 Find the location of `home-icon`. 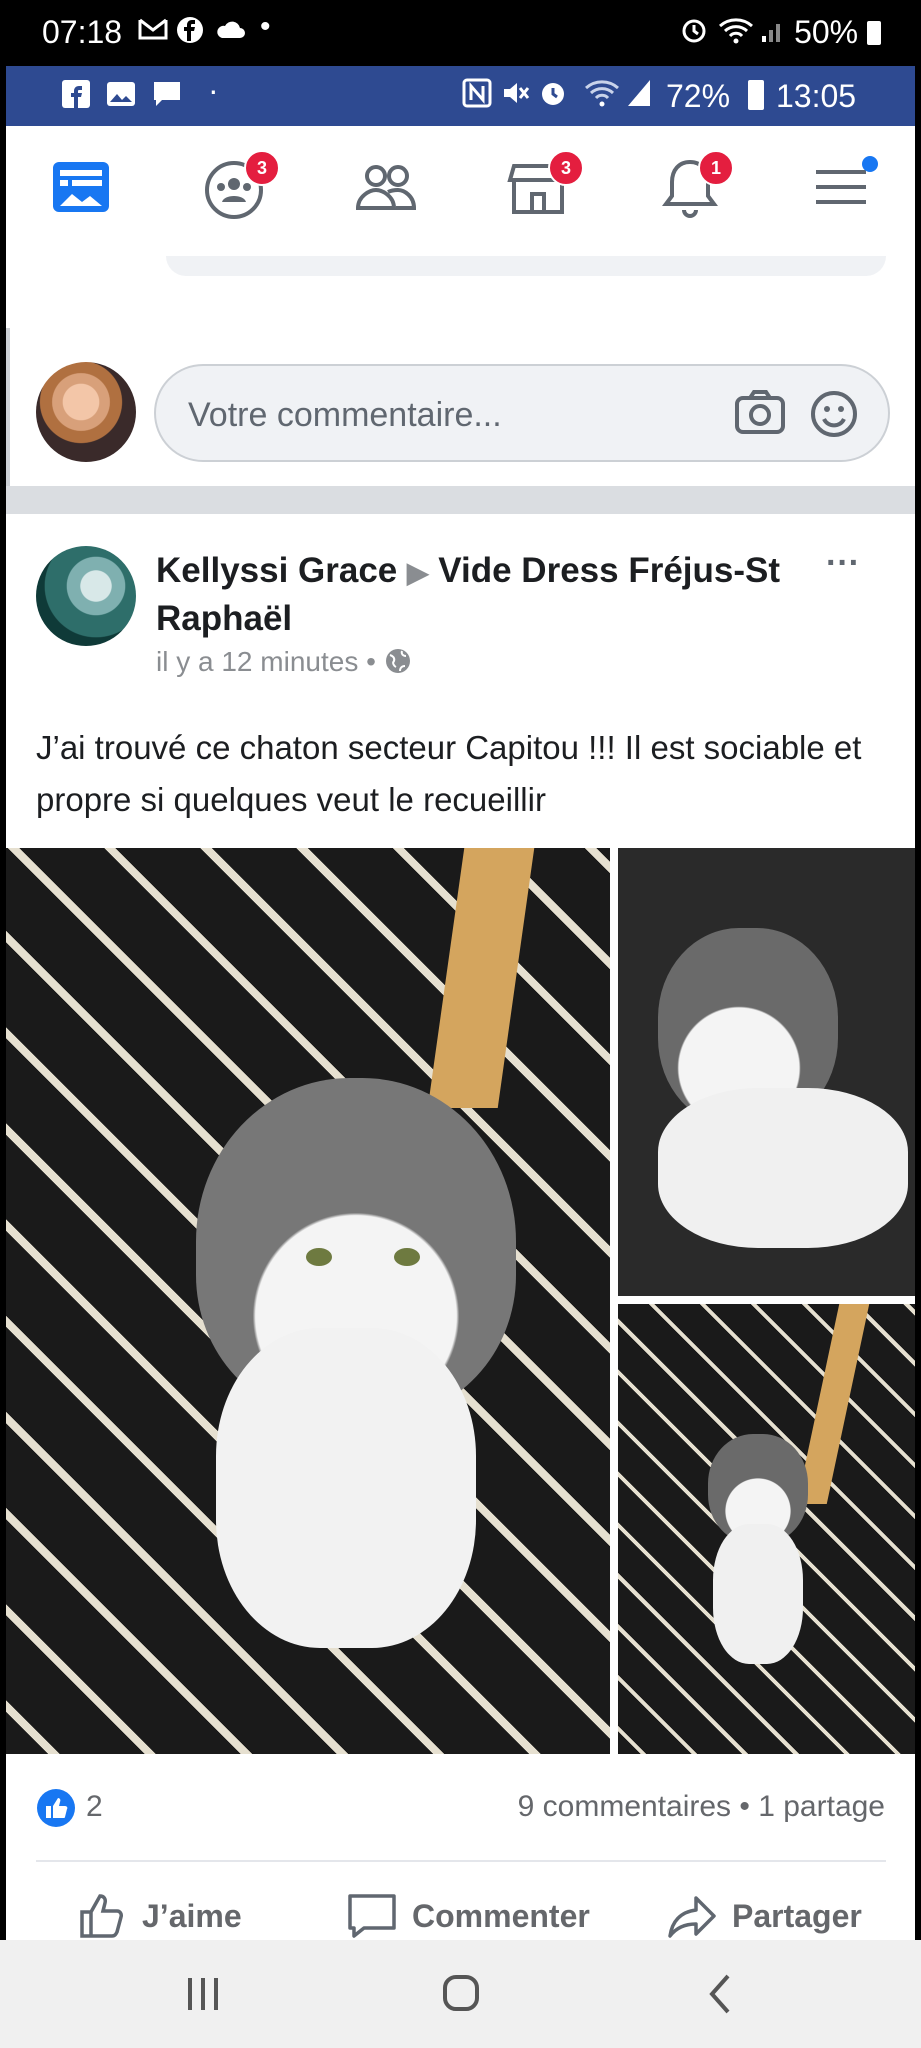

home-icon is located at coordinates (461, 1995).